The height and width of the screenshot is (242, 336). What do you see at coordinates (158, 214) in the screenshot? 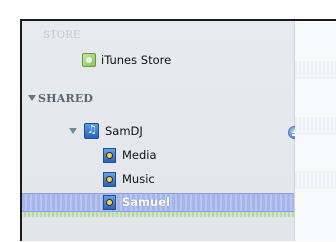
I see `selection-highlight-edge` at bounding box center [158, 214].